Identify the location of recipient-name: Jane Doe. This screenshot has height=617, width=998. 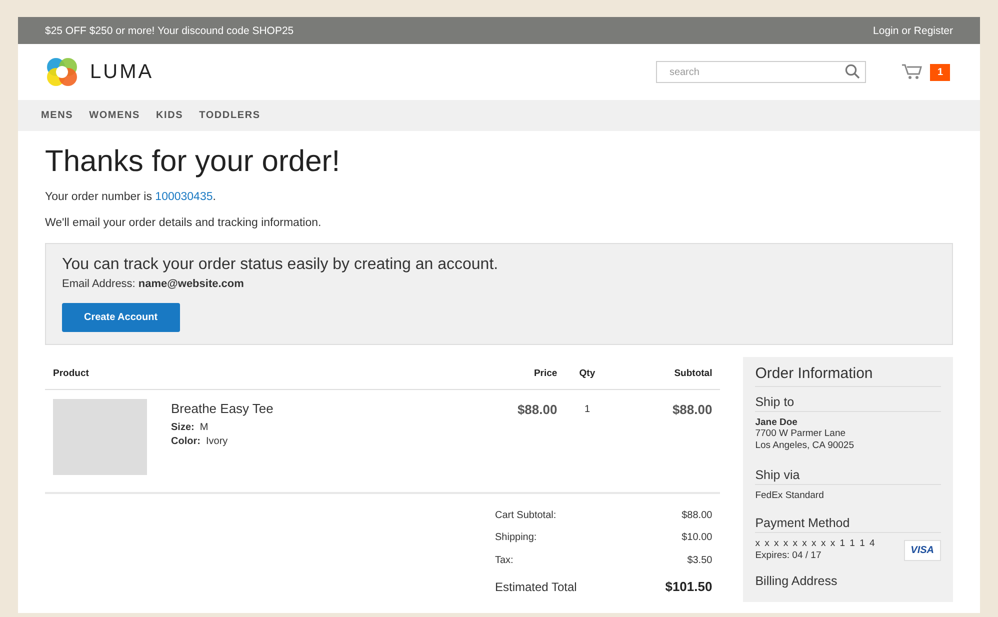
(776, 422).